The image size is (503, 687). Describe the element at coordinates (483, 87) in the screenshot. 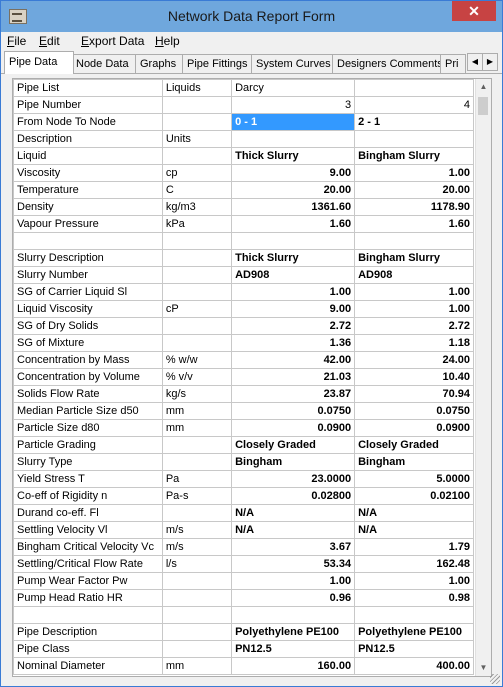

I see `scroll-up-icon: ▲` at that location.